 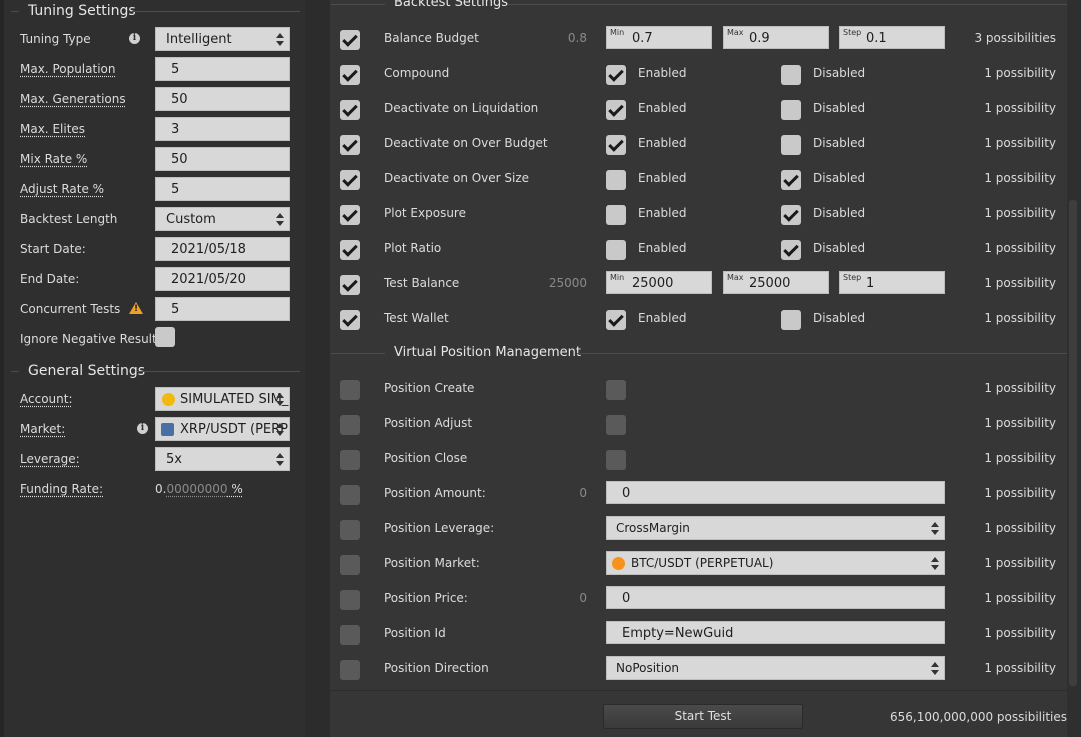 I want to click on max-tag: Max, so click(x=735, y=32).